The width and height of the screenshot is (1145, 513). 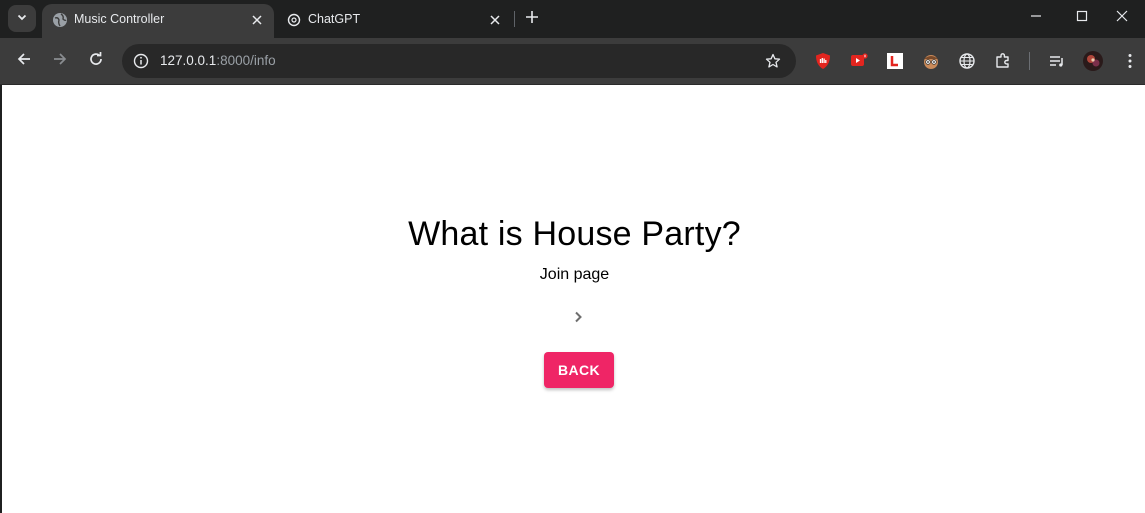 I want to click on address-bar: 127.0.0.1:8000/info, so click(x=459, y=61).